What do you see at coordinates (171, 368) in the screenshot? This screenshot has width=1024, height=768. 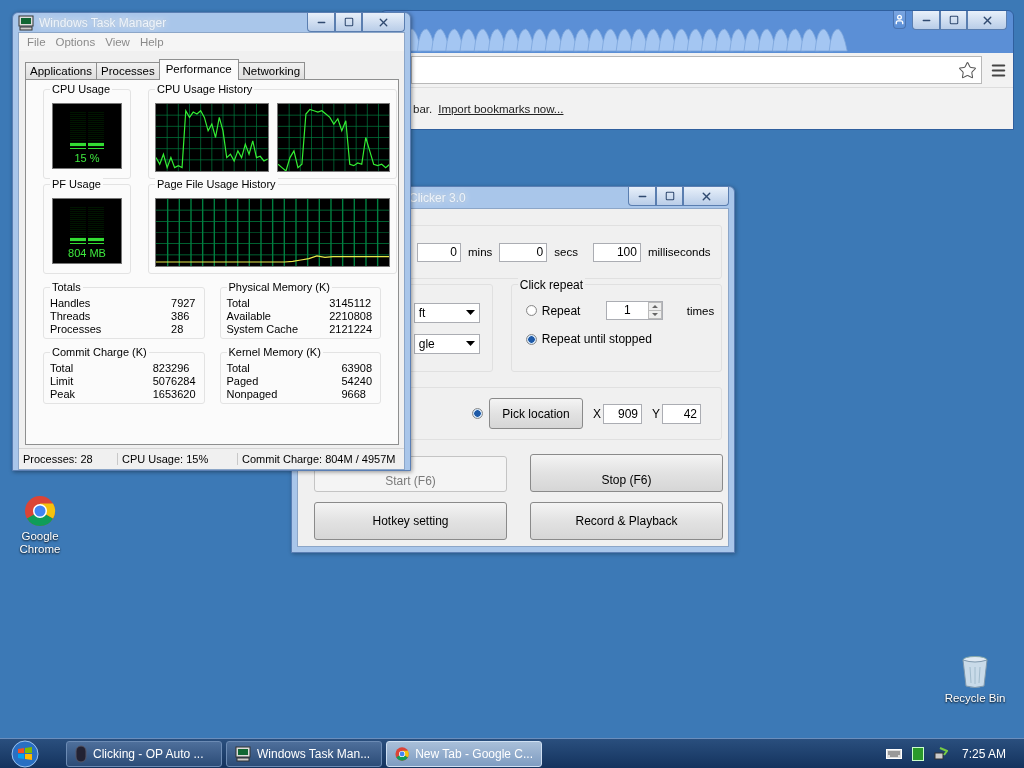 I see `stat-value: 823296` at bounding box center [171, 368].